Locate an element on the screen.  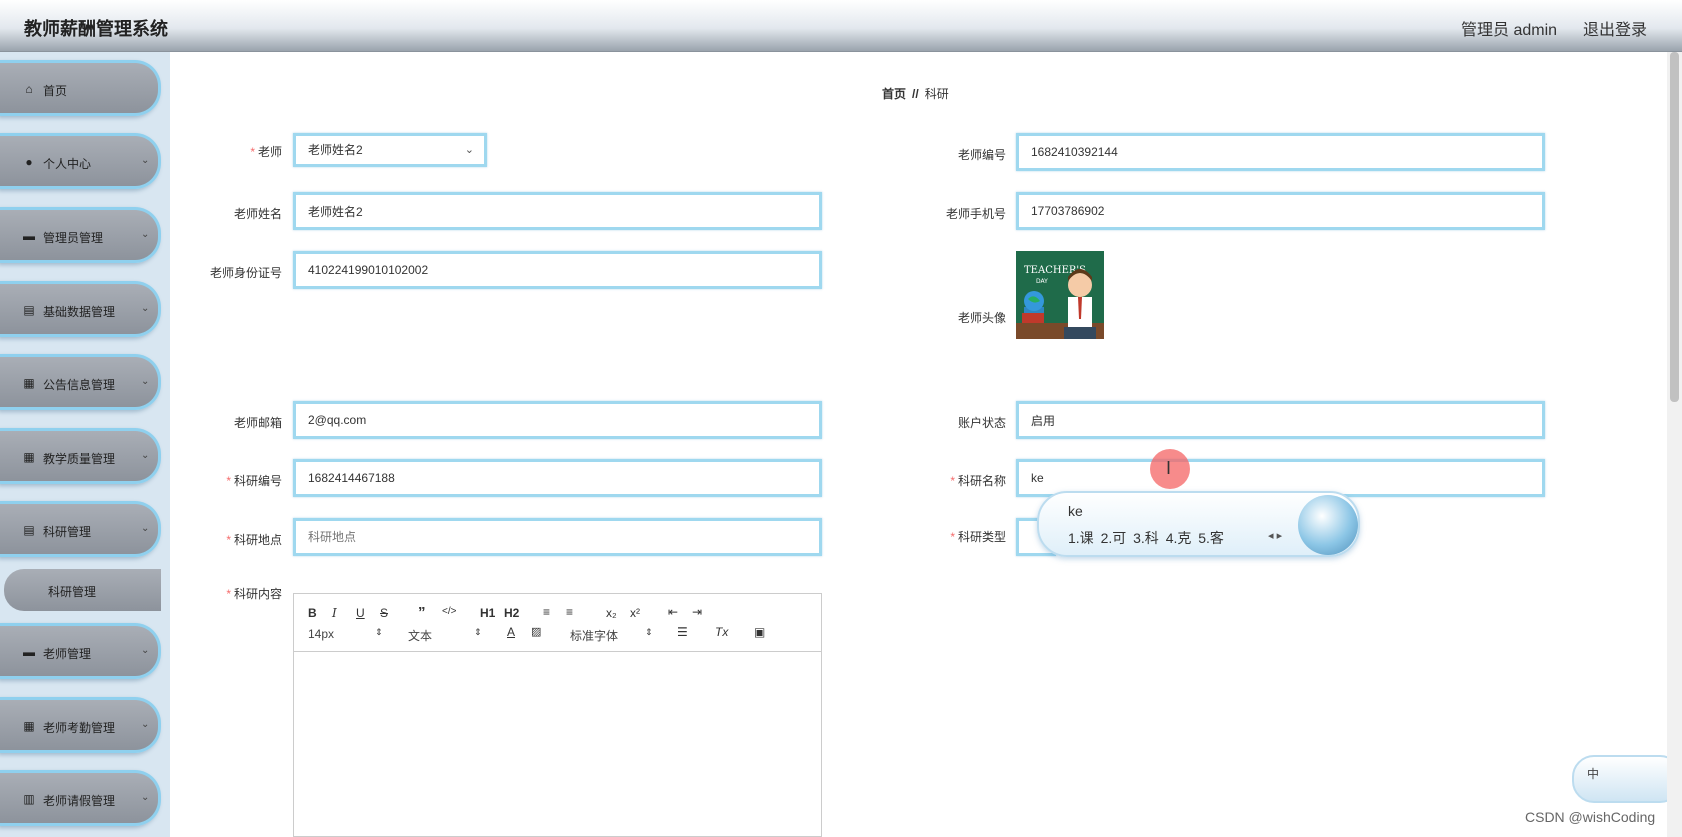
sidebar-item-teaching-quality: ▦ 教学质量管理 ⌄ is located at coordinates (80, 456).